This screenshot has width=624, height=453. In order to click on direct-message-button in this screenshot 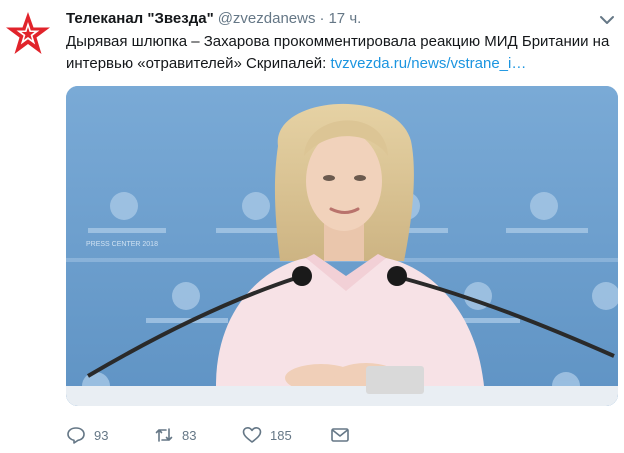, I will do `click(340, 435)`.